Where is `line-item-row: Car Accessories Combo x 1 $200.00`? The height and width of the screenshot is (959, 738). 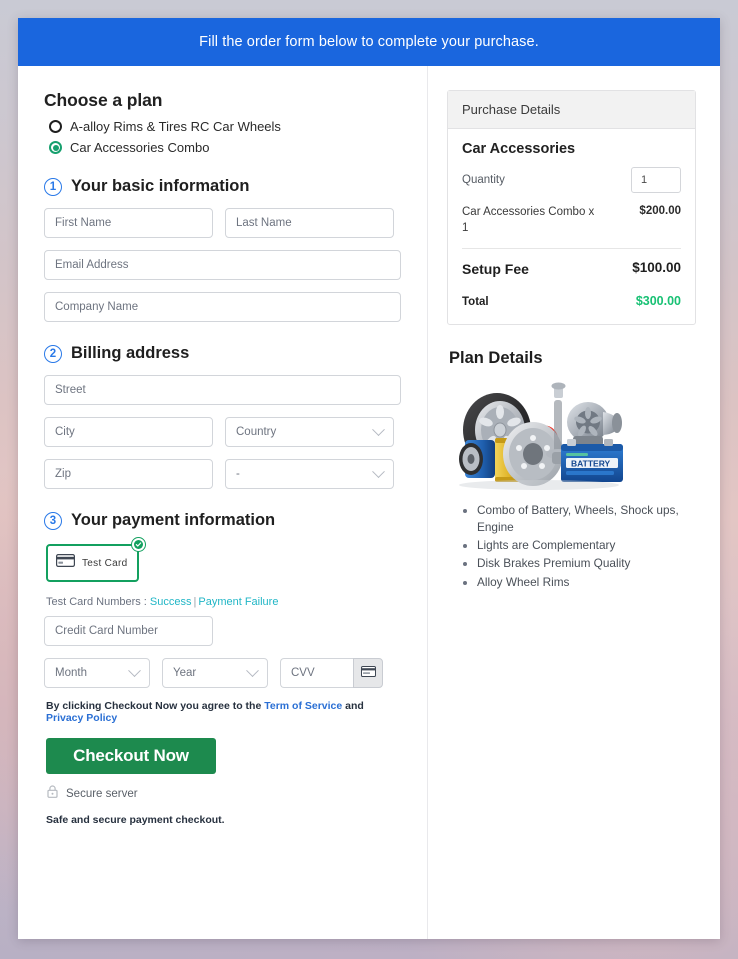
line-item-row: Car Accessories Combo x 1 $200.00 is located at coordinates (571, 220).